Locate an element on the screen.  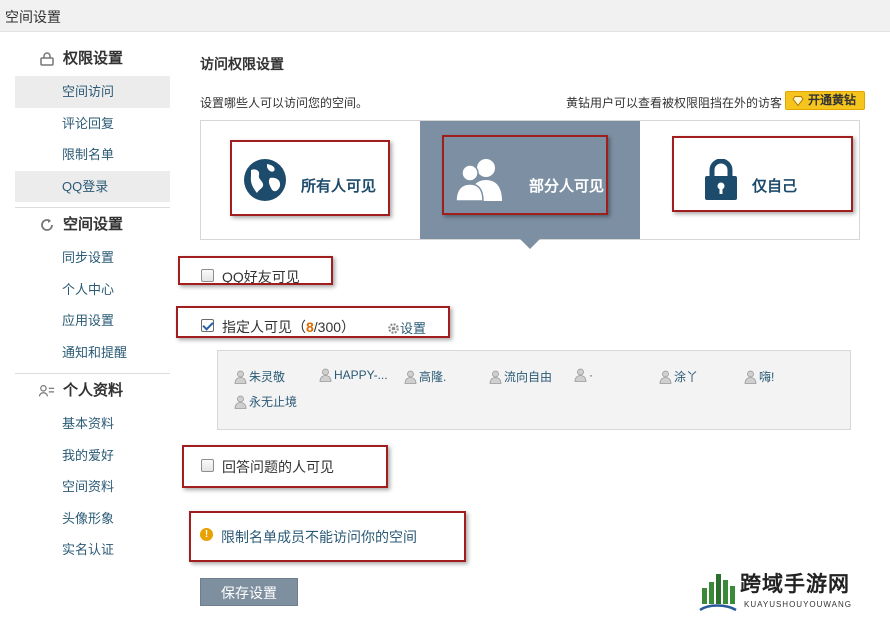
selected-friends-list: 朱灵敬 HAPPY-... 高隆. 流向自由 · 涂丫 嗨! 永无止境 is located at coordinates (534, 390).